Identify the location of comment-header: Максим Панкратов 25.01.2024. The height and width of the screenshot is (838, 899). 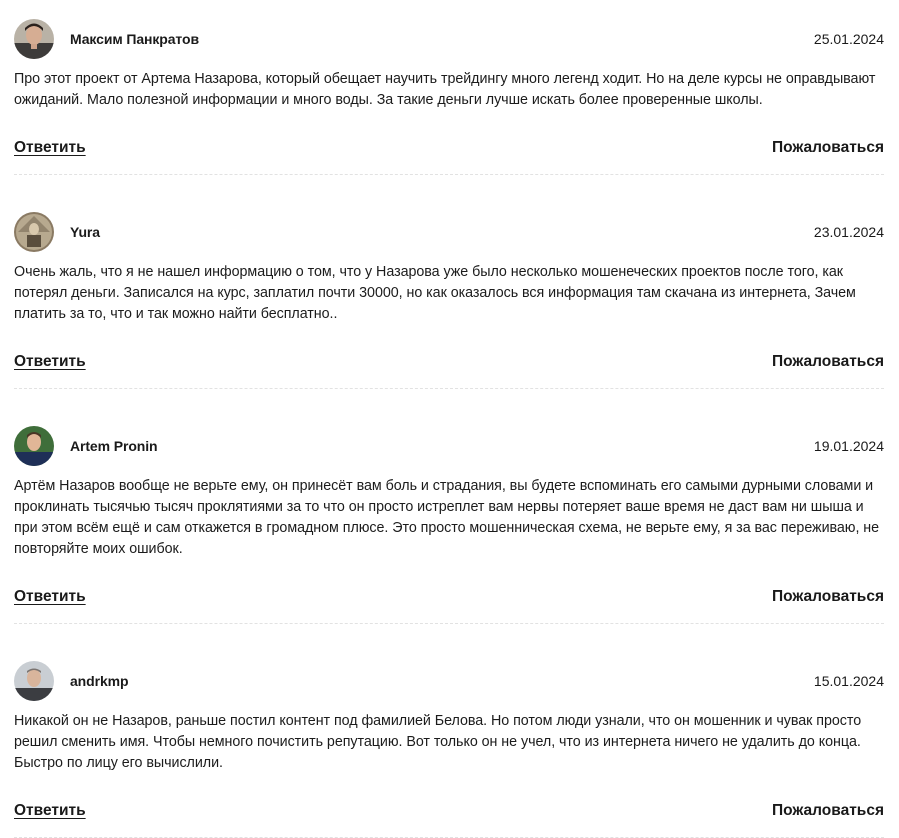
(449, 38).